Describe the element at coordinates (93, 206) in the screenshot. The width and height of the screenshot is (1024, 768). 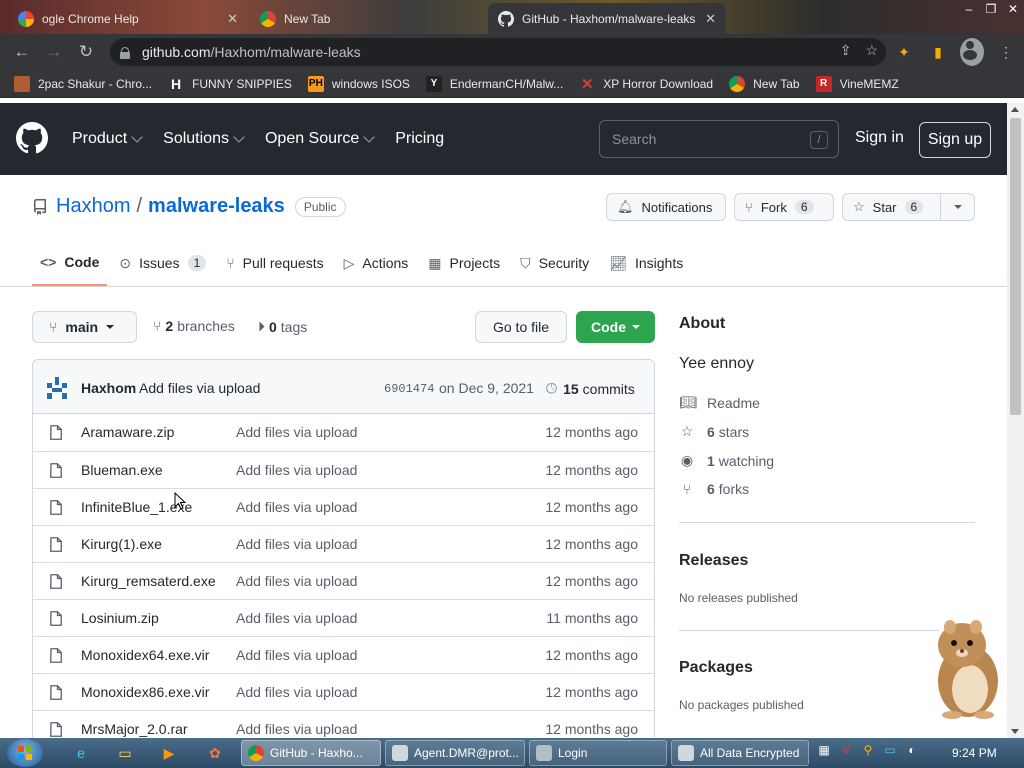
I see `repo-owner-link: Haxhom` at that location.